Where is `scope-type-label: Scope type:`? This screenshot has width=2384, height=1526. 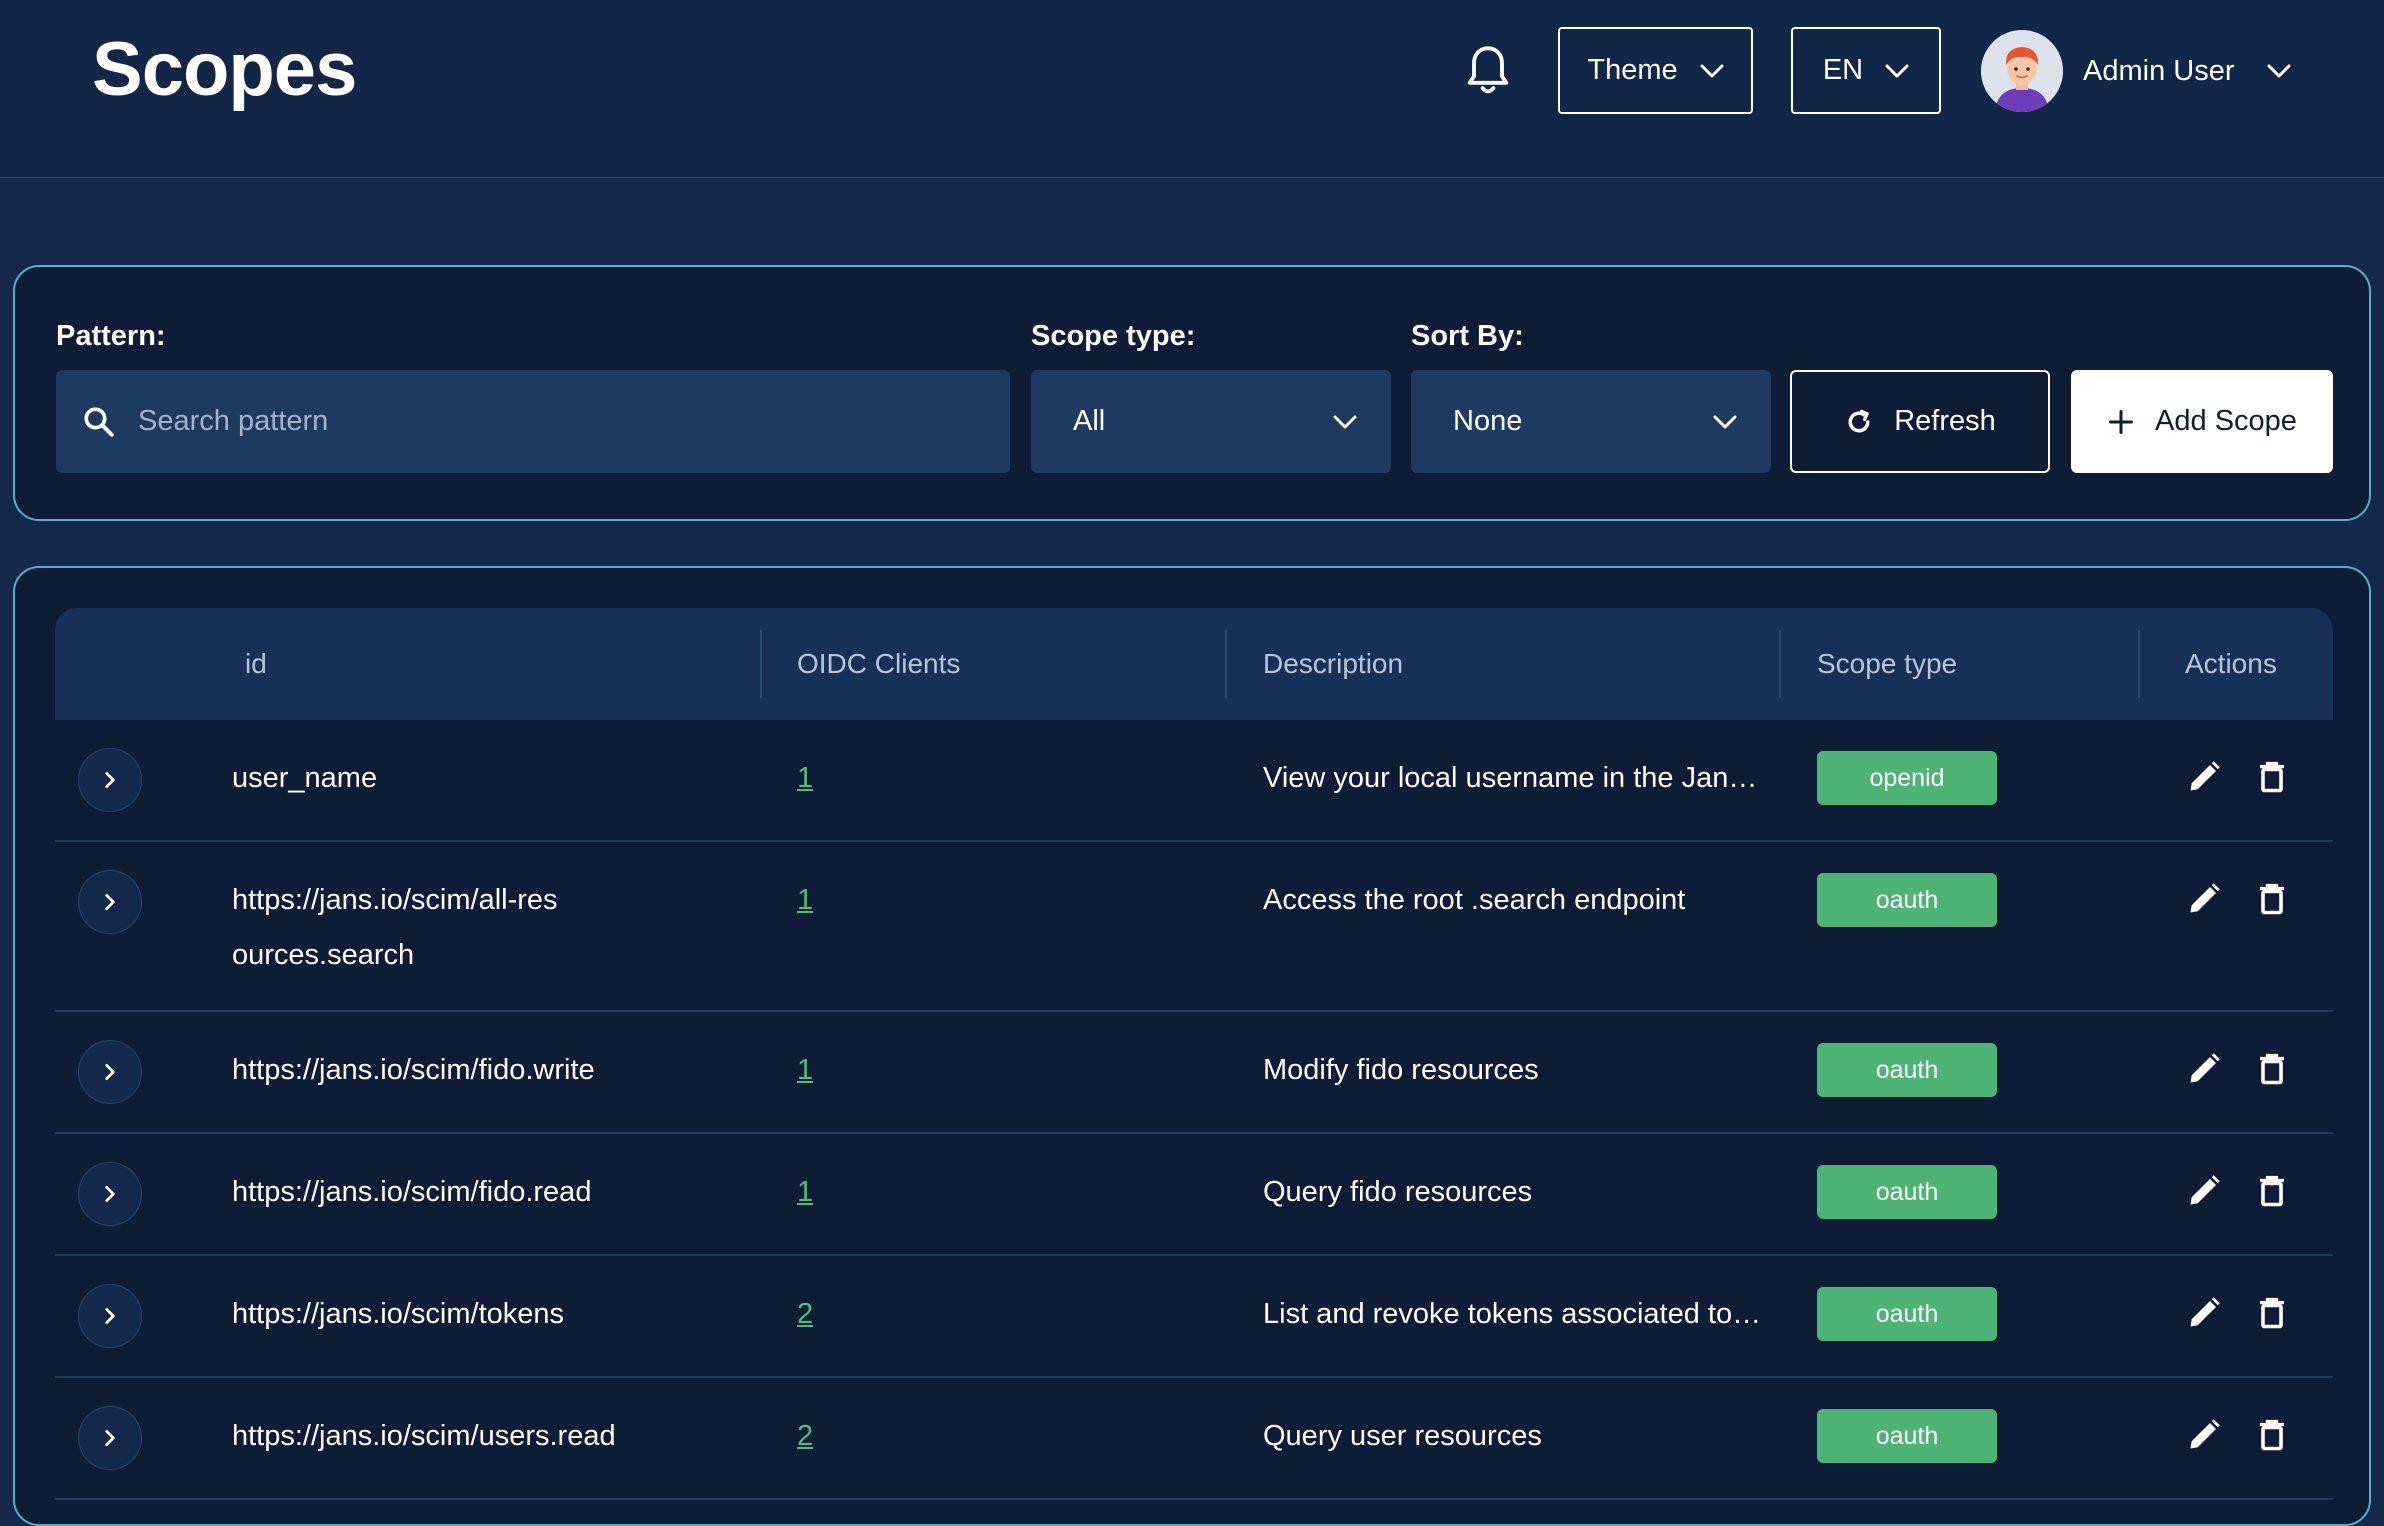
scope-type-label: Scope type: is located at coordinates (1113, 336).